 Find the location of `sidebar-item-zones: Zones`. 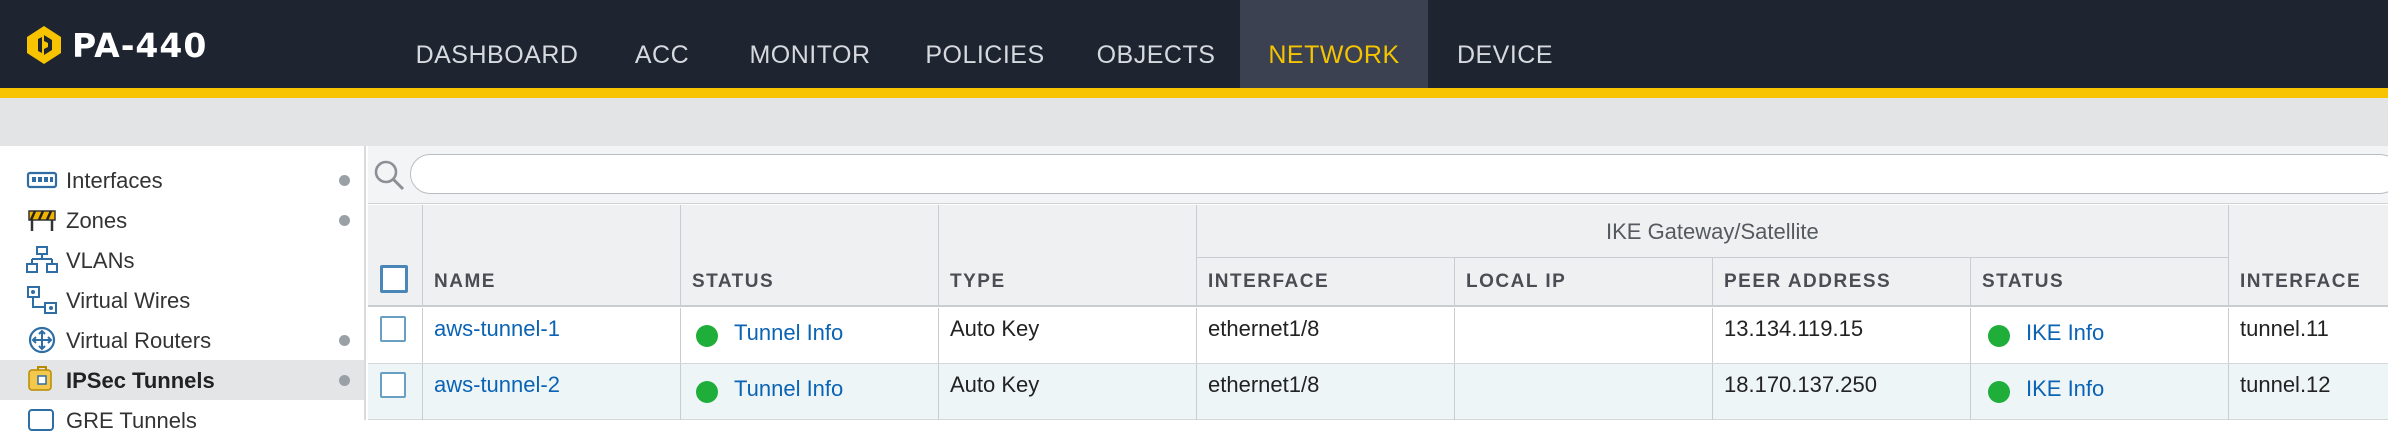

sidebar-item-zones: Zones is located at coordinates (182, 220).